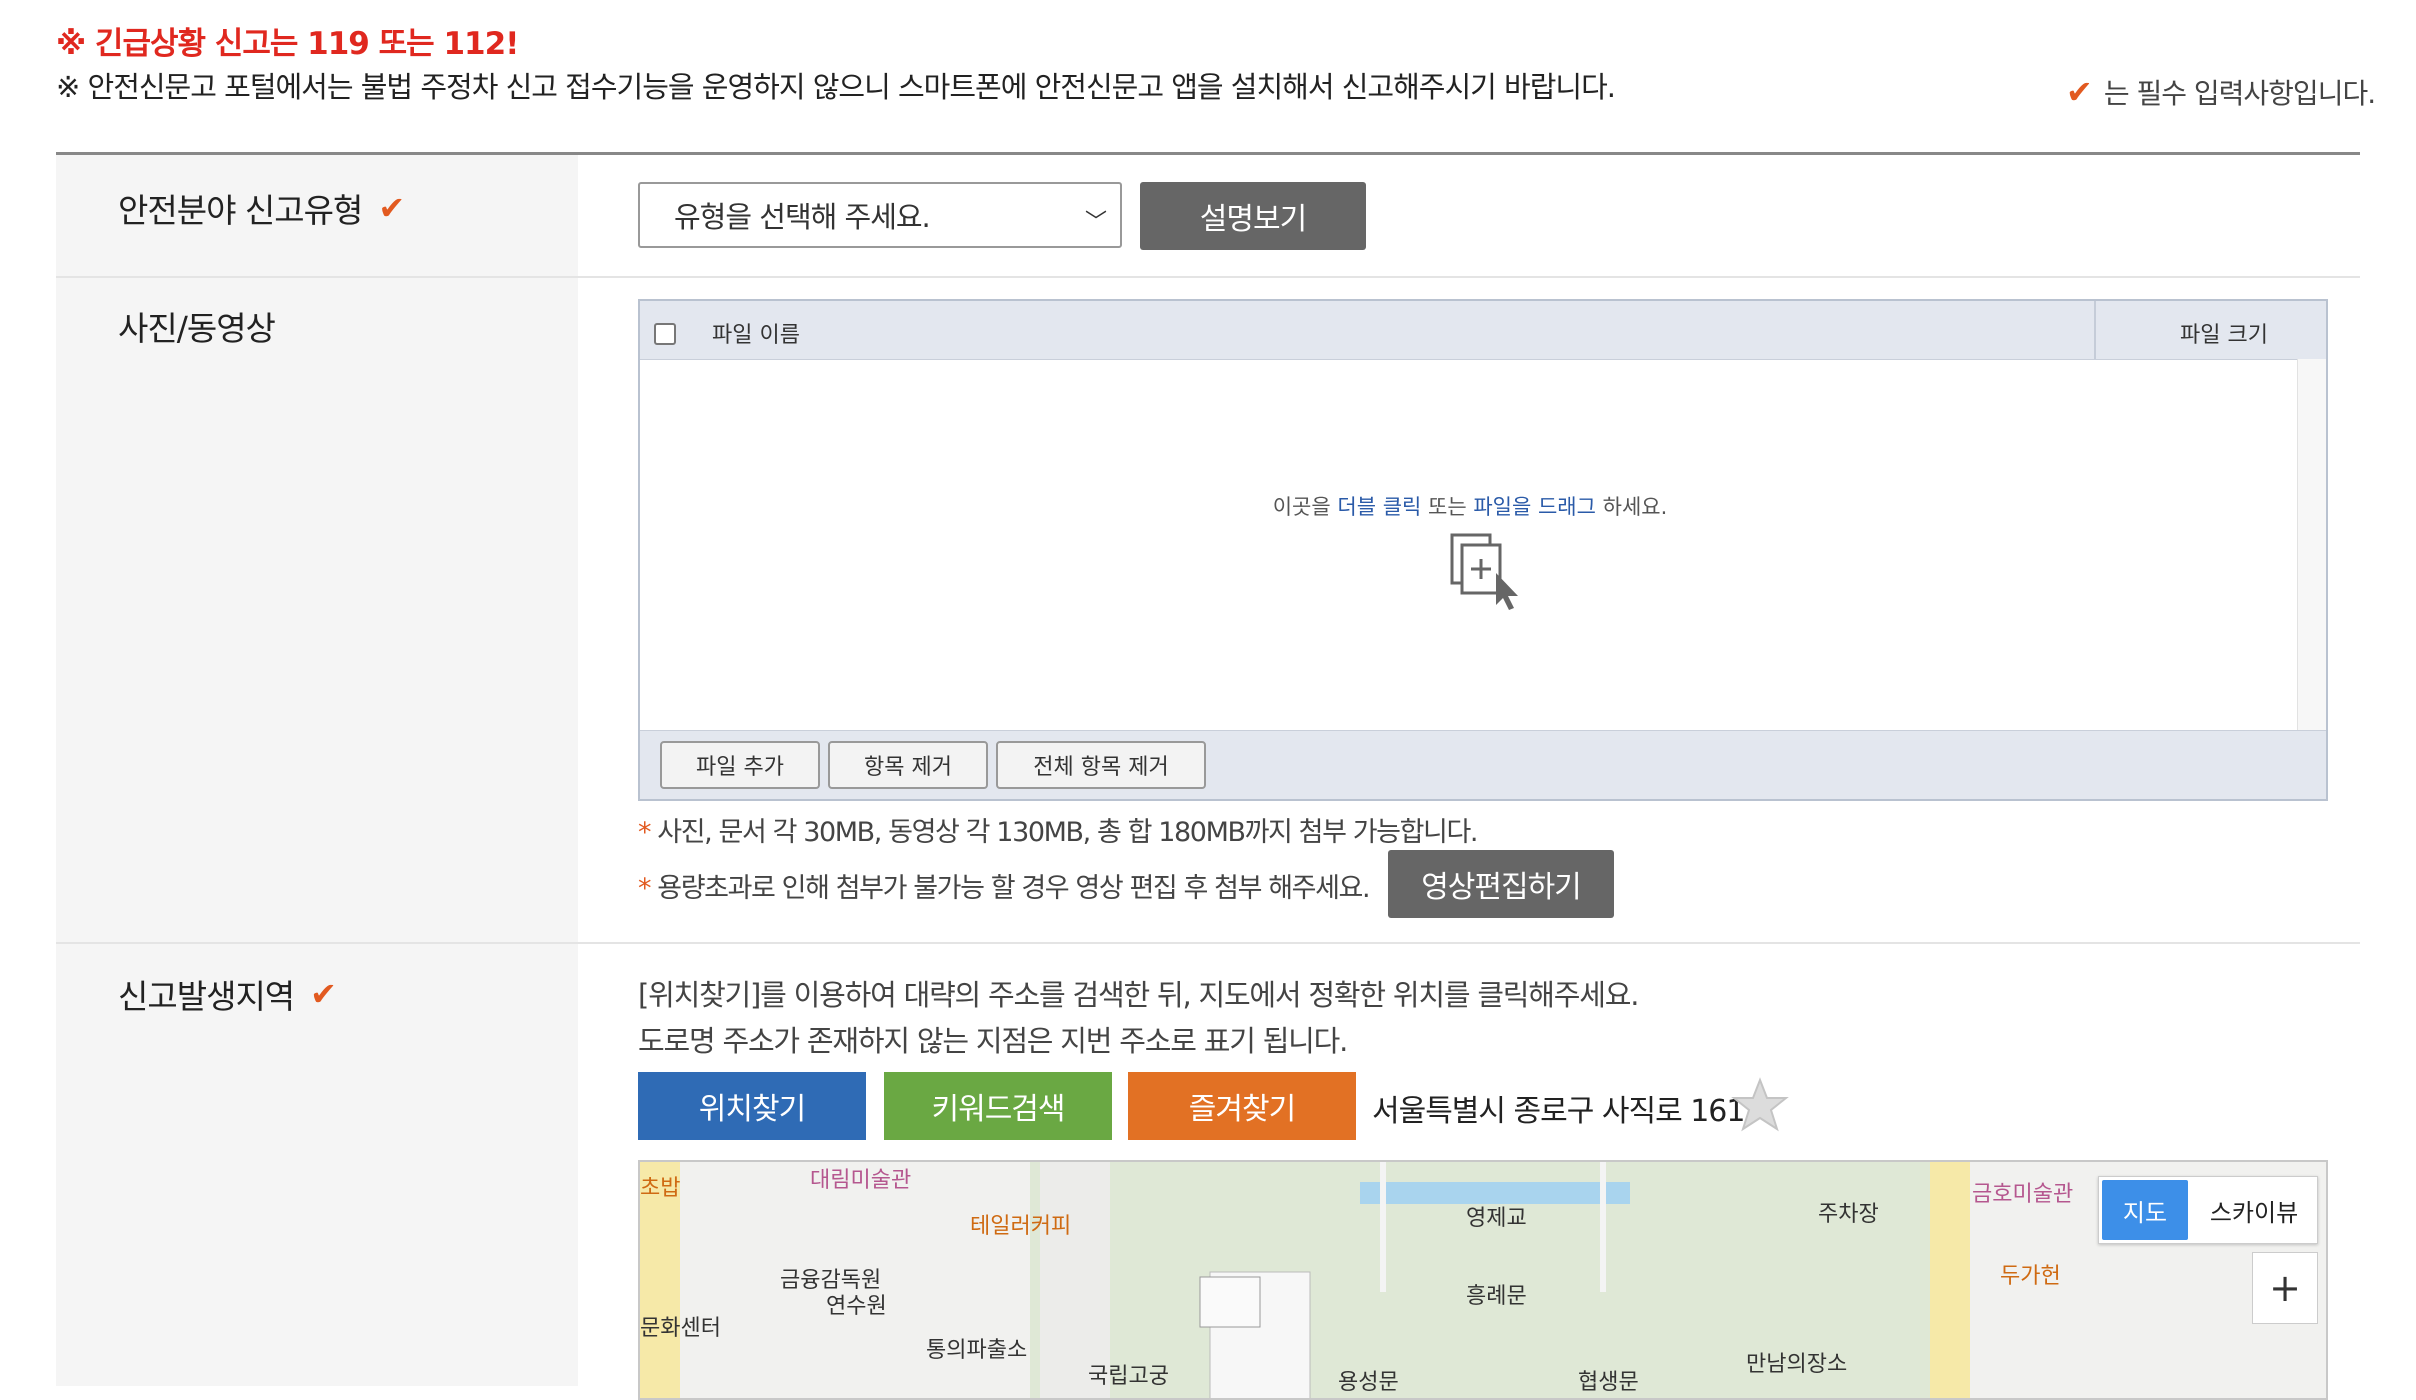 This screenshot has width=2416, height=1400. I want to click on hint-double-click: 더블 클릭, so click(1379, 507).